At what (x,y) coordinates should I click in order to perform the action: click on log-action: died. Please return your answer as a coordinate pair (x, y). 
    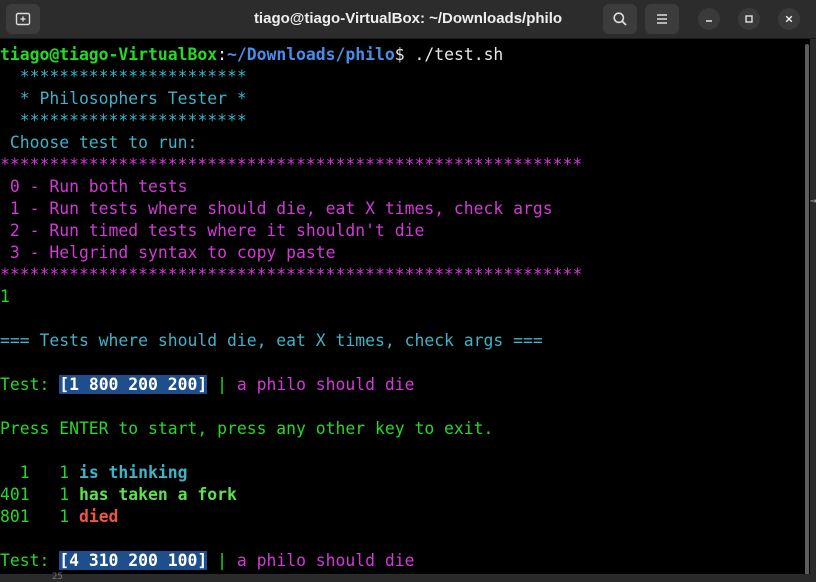
    Looking at the image, I should click on (98, 516).